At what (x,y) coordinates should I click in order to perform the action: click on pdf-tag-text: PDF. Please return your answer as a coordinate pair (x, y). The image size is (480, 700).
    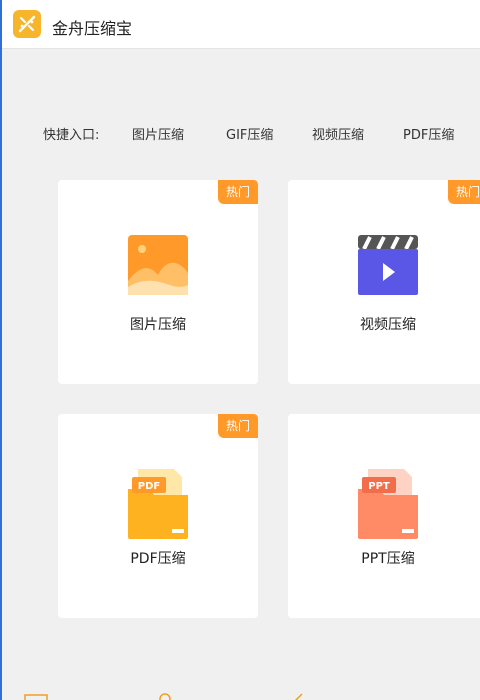
    Looking at the image, I should click on (149, 486).